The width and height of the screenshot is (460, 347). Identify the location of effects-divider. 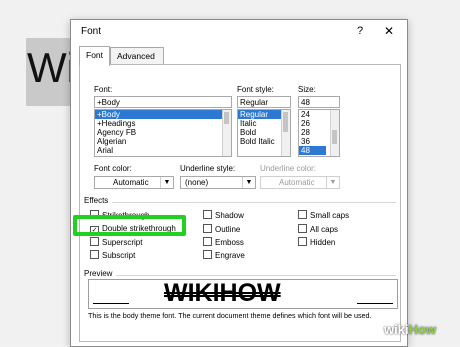
(254, 202).